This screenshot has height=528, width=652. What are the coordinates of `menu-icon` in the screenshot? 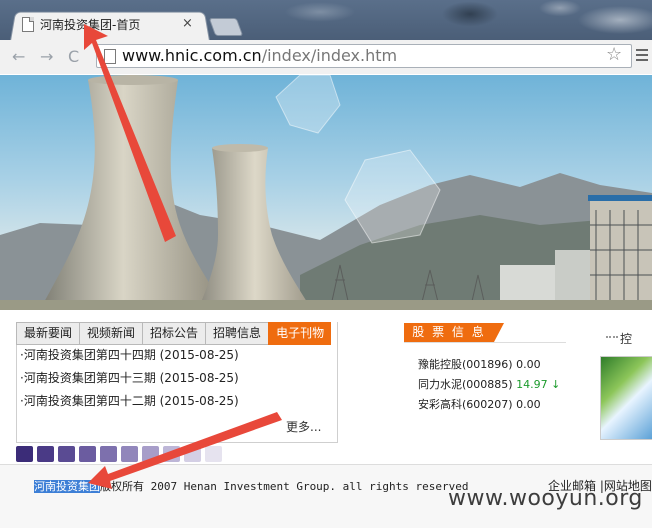 It's located at (642, 56).